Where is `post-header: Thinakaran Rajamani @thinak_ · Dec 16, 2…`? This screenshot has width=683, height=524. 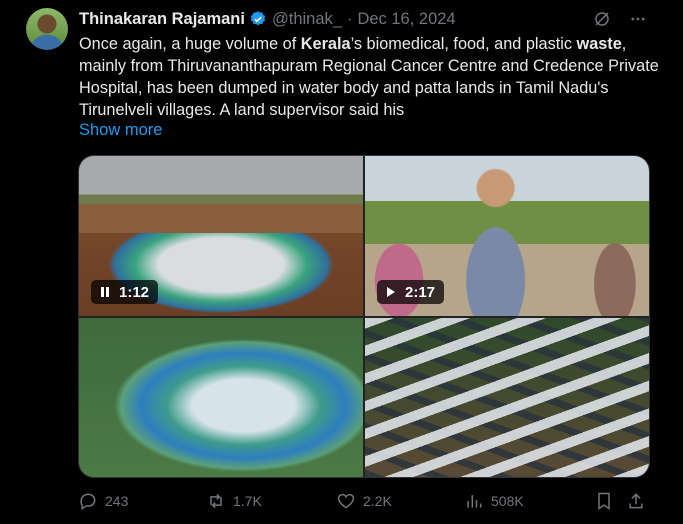 post-header: Thinakaran Rajamani @thinak_ · Dec 16, 2… is located at coordinates (267, 19).